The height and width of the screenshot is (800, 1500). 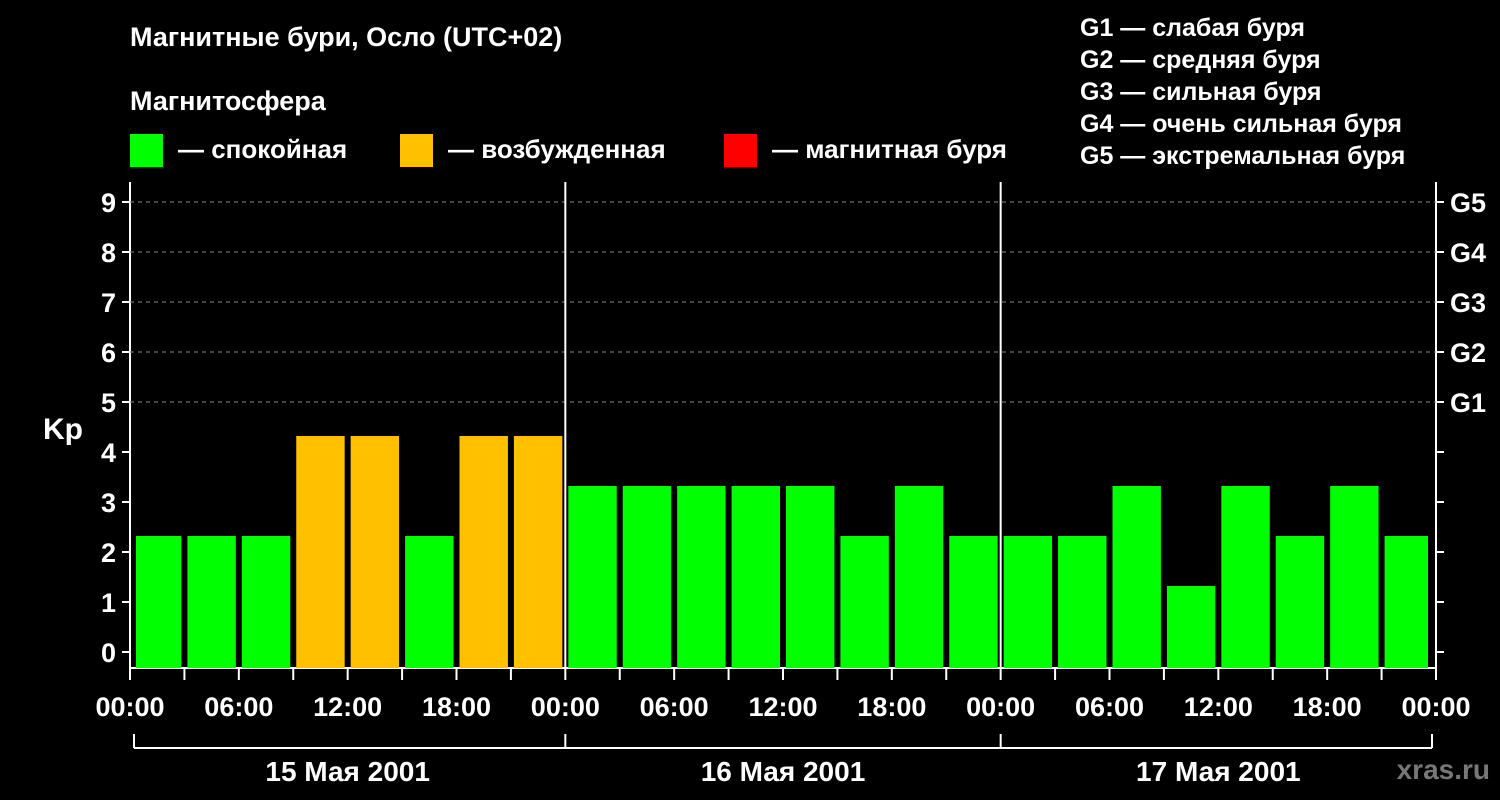 What do you see at coordinates (1218, 771) in the screenshot?
I see `day-label: 17 Мая 2001` at bounding box center [1218, 771].